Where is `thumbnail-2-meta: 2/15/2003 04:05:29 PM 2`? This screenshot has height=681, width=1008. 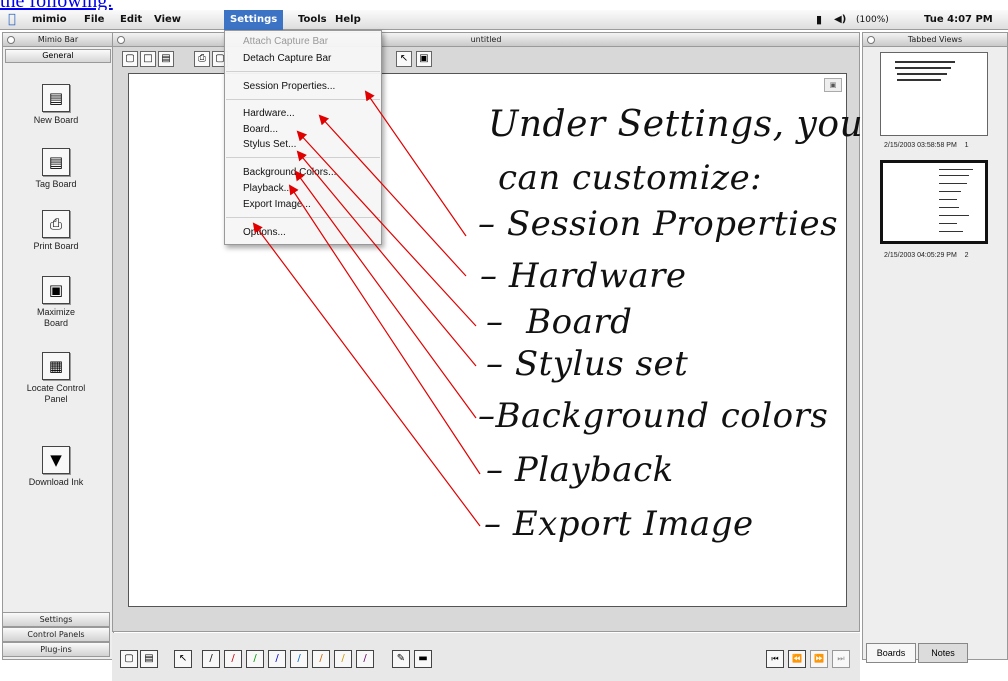
thumbnail-2-meta: 2/15/2003 04:05:29 PM 2 is located at coordinates (926, 255).